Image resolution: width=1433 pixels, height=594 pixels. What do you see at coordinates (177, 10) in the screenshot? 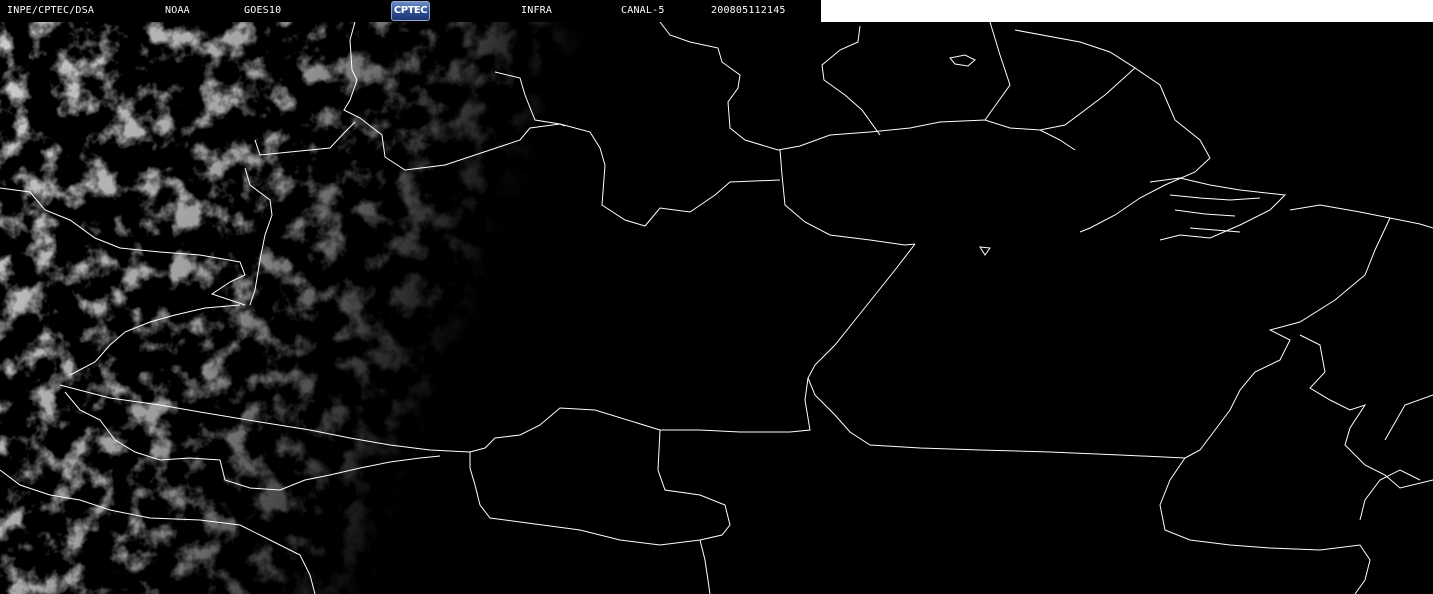
I see `agency-label: NOAA` at bounding box center [177, 10].